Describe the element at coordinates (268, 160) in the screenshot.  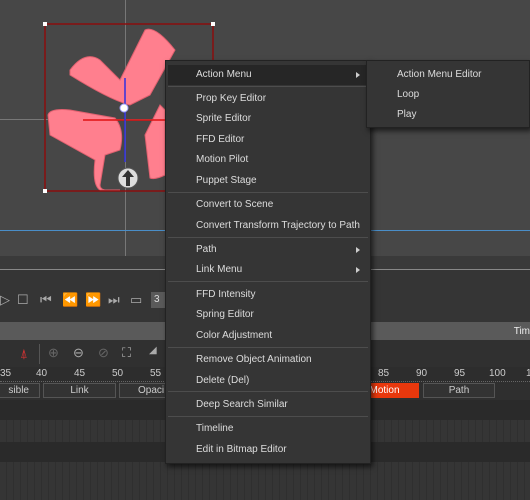
I see `menu-item-motion-pilot: Motion Pilot` at that location.